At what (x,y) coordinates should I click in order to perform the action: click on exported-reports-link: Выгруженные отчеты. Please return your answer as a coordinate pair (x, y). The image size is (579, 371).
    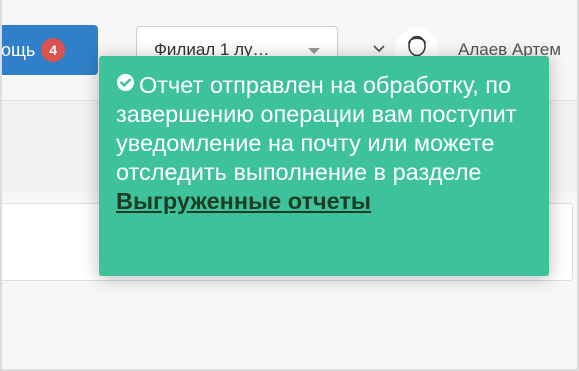
    Looking at the image, I should click on (243, 201).